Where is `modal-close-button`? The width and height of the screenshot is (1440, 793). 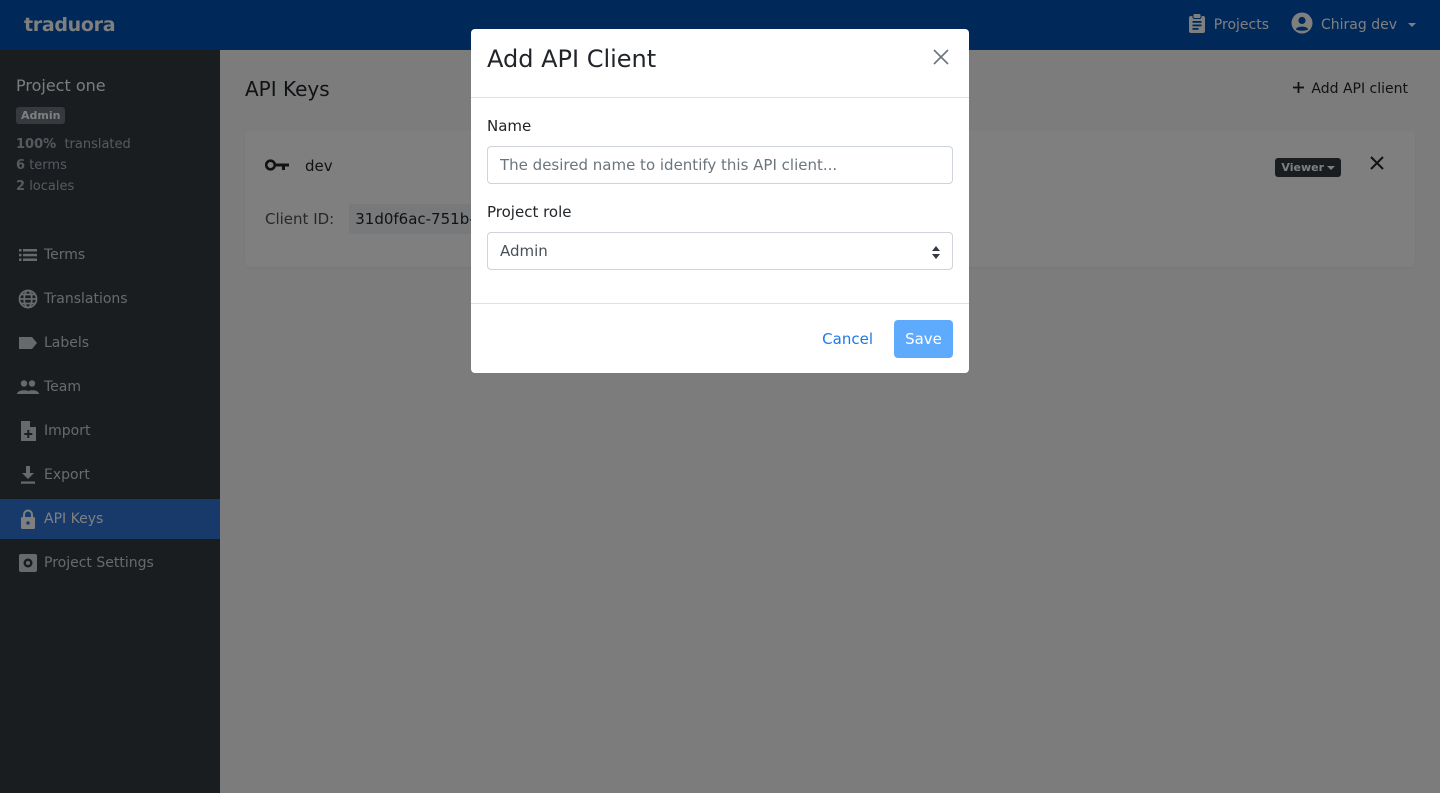 modal-close-button is located at coordinates (941, 57).